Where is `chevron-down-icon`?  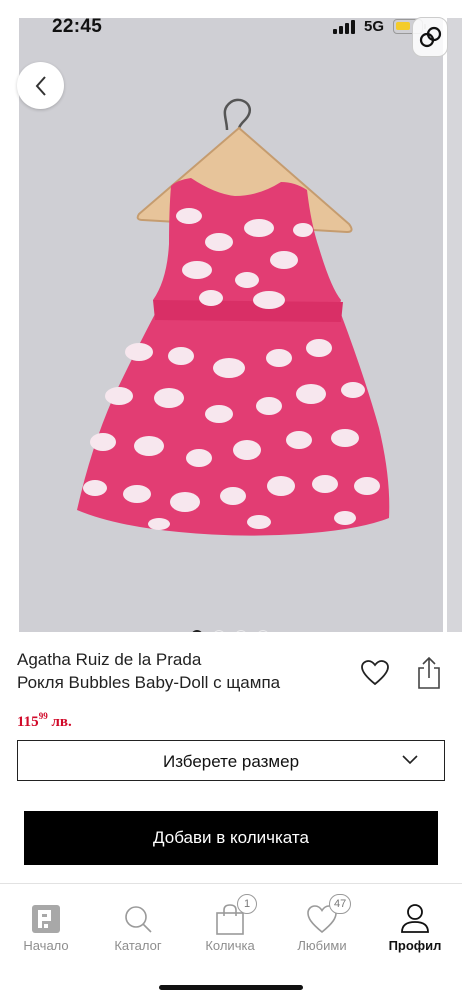
chevron-down-icon is located at coordinates (410, 760).